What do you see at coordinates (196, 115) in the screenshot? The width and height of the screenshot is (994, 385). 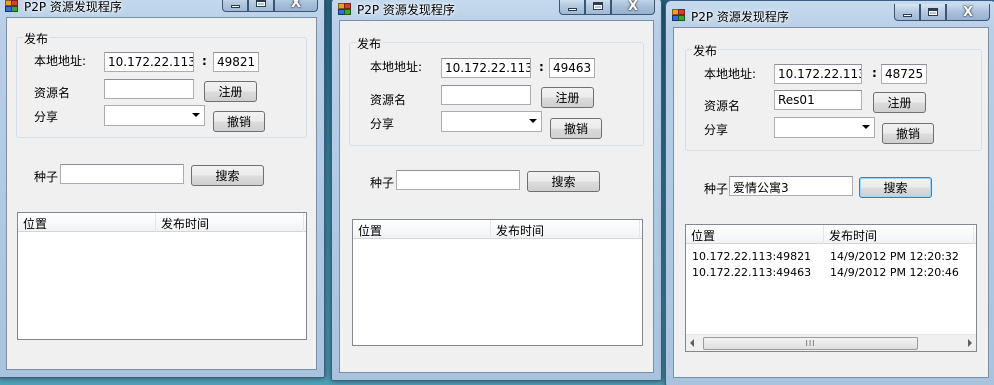 I see `dropdown-arrow-icon` at bounding box center [196, 115].